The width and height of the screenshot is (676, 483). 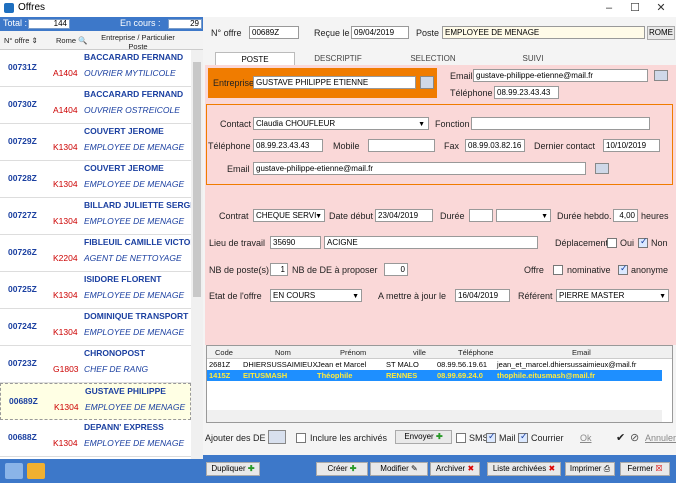 What do you see at coordinates (427, 82) in the screenshot?
I see `entreprise-lookup-icon` at bounding box center [427, 82].